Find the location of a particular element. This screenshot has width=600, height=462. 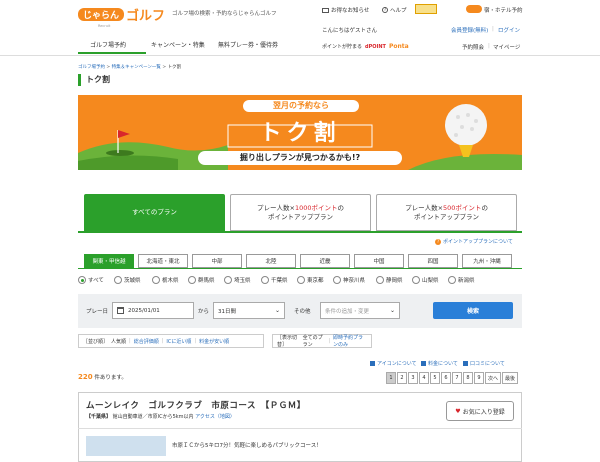

tab-all-plans: すべてのプラン is located at coordinates (154, 212).